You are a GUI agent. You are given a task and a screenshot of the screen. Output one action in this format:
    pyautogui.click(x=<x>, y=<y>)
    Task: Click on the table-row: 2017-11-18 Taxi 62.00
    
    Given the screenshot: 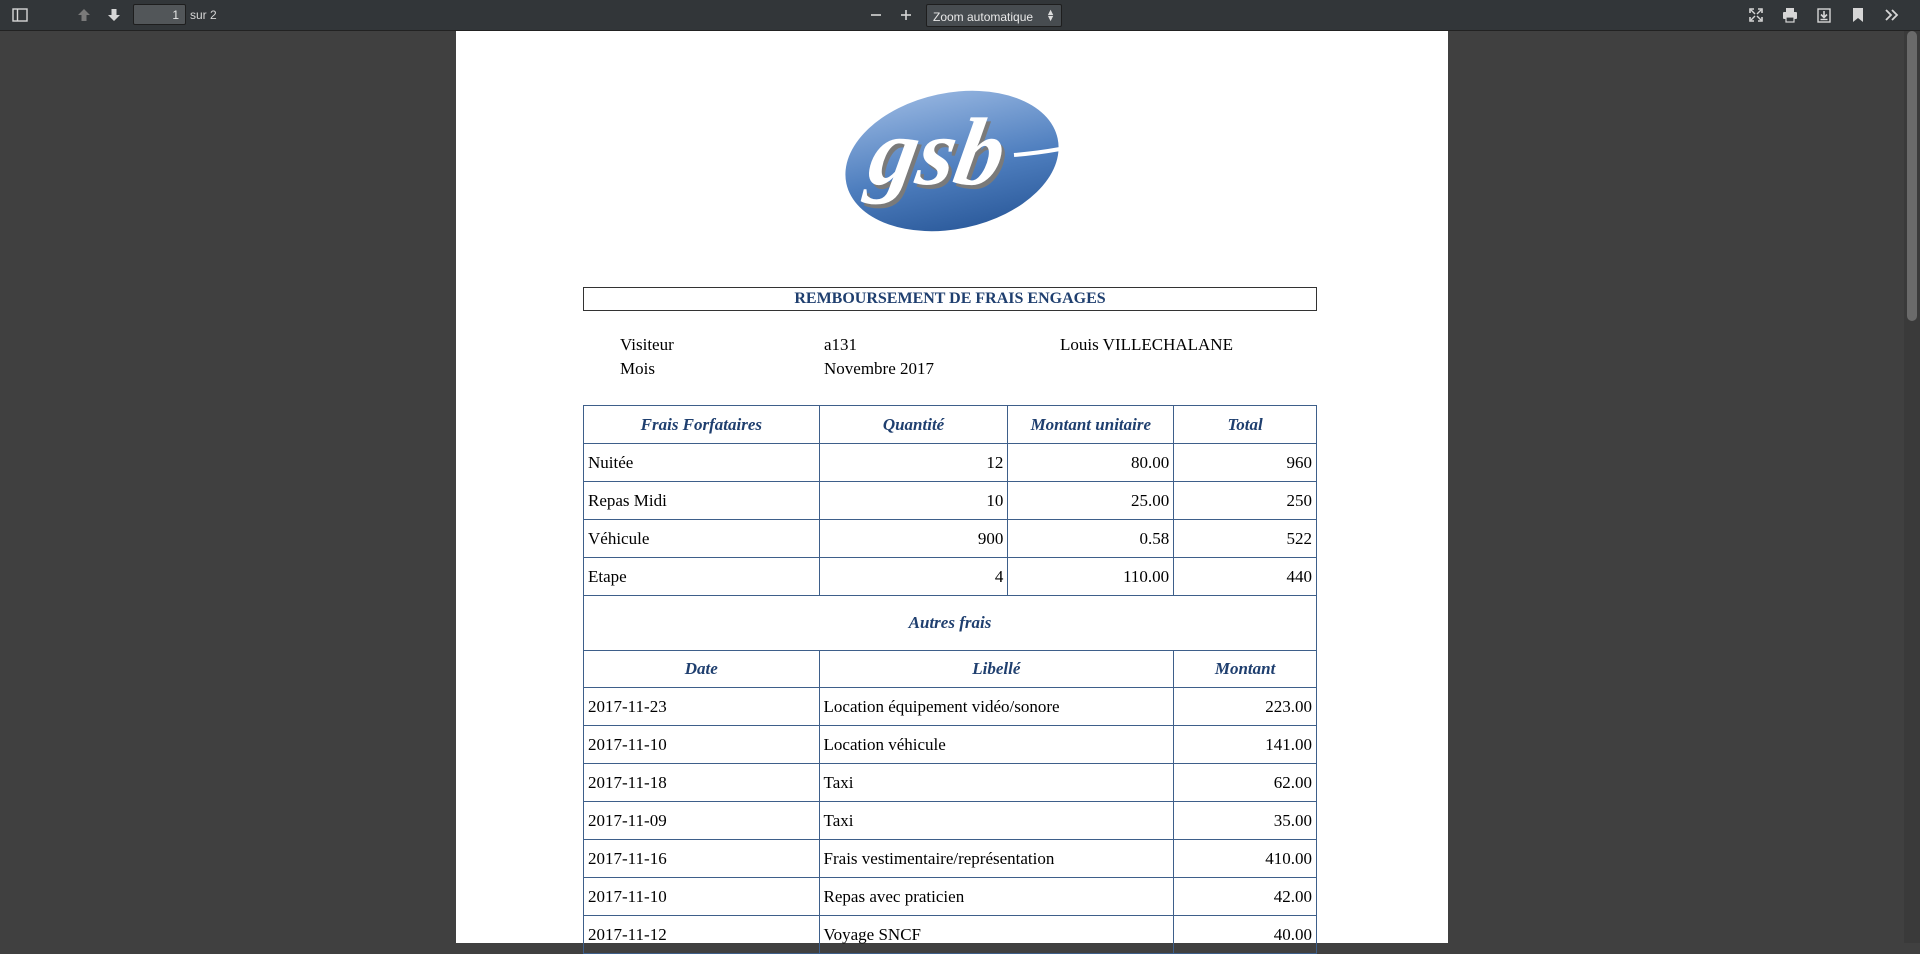 What is the action you would take?
    pyautogui.click(x=950, y=782)
    